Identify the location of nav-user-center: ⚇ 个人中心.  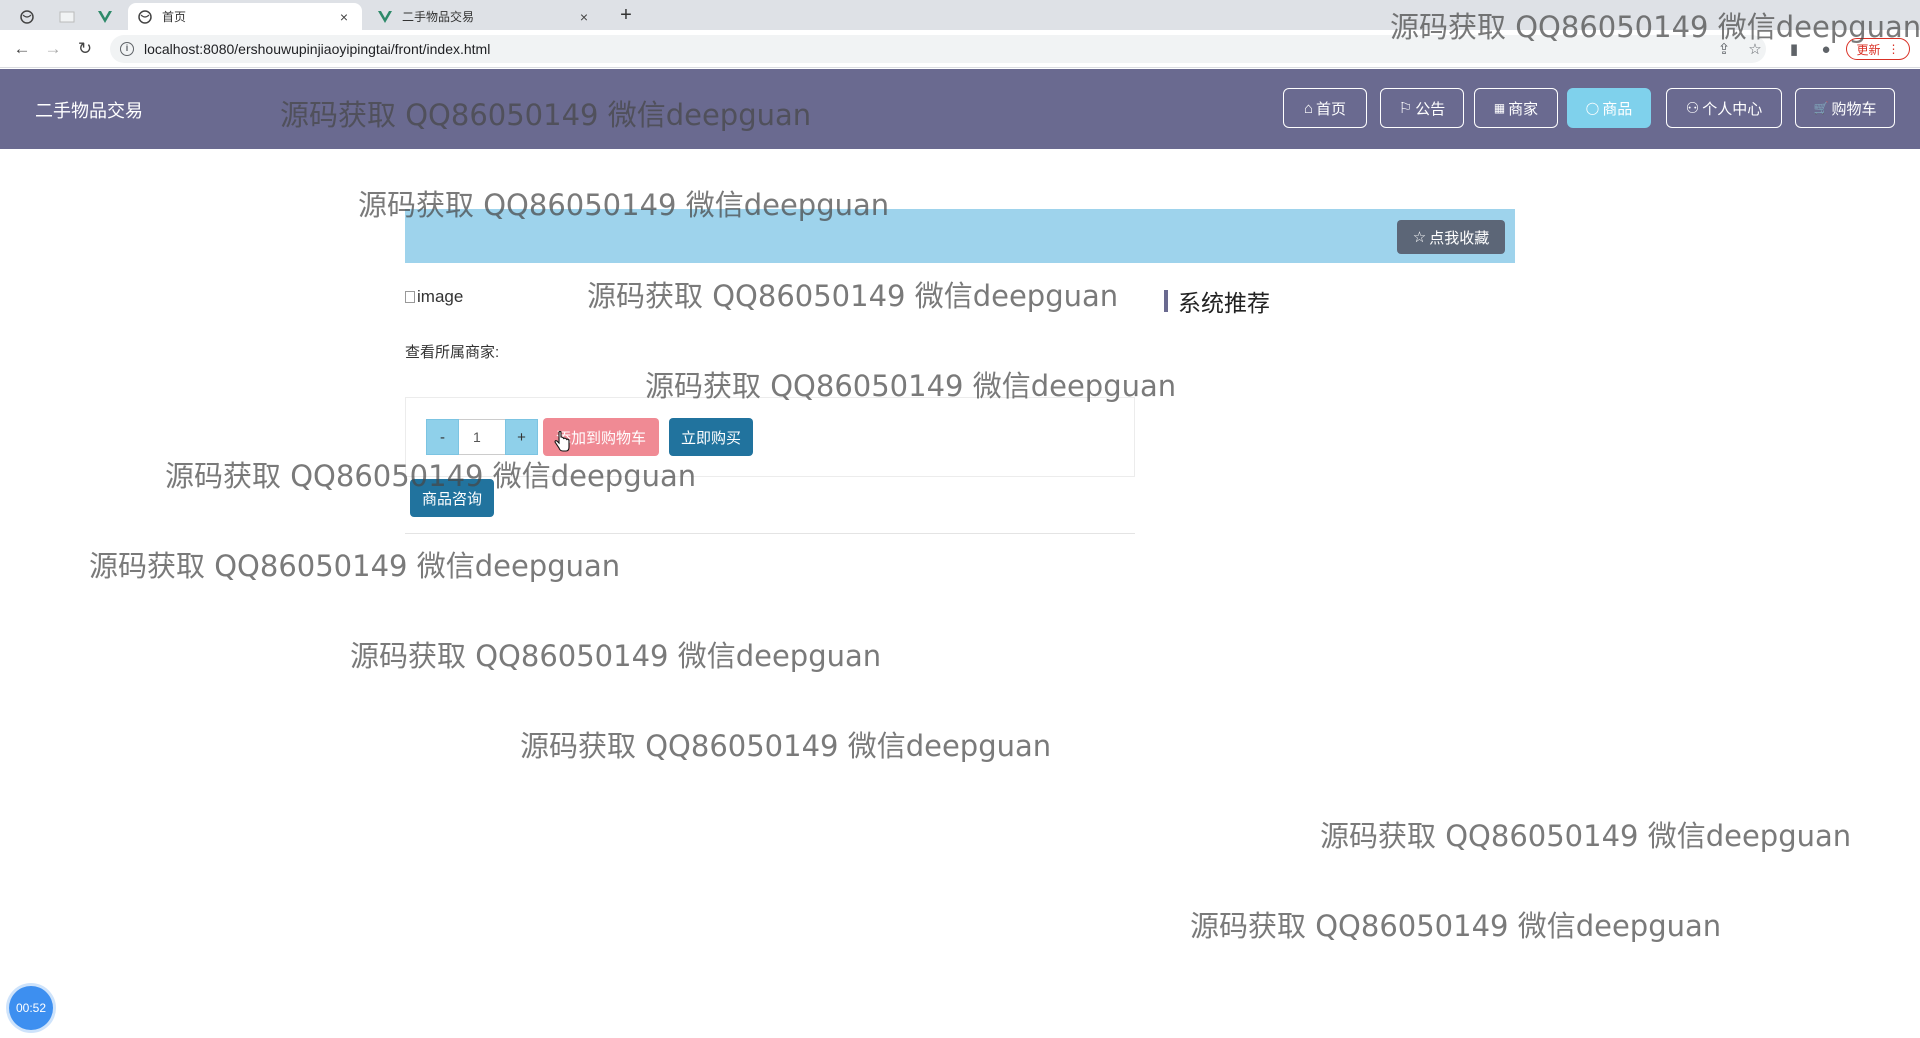
(1724, 108).